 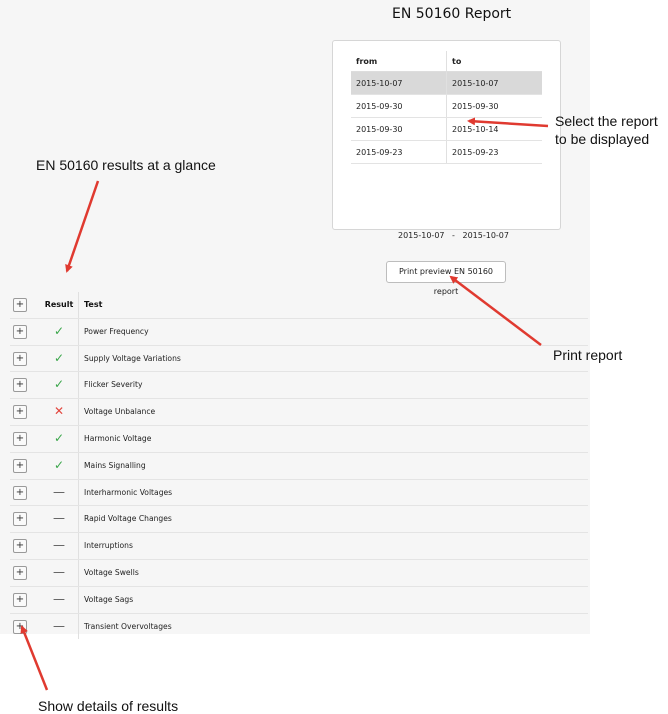 I want to click on report-from-date: 2015-10-07, so click(x=399, y=83).